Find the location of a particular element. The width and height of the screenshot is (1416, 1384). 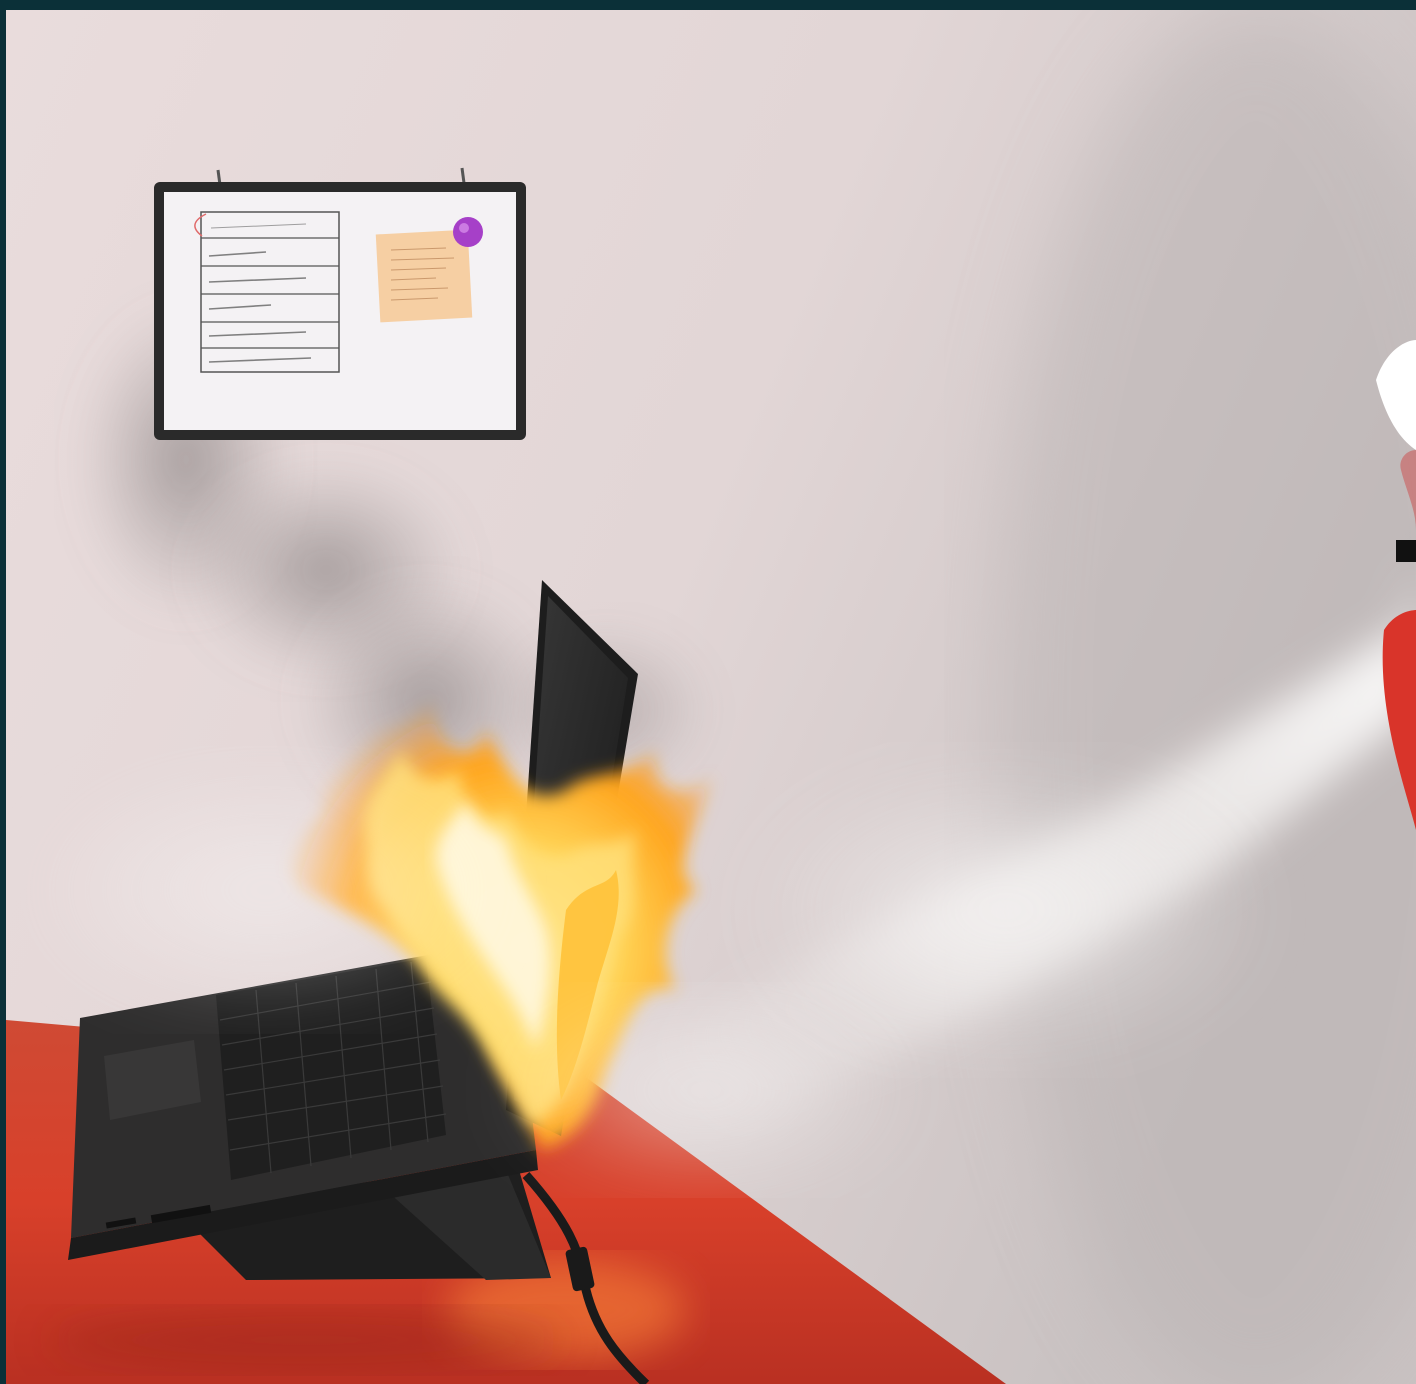

magnet is located at coordinates (468, 232).